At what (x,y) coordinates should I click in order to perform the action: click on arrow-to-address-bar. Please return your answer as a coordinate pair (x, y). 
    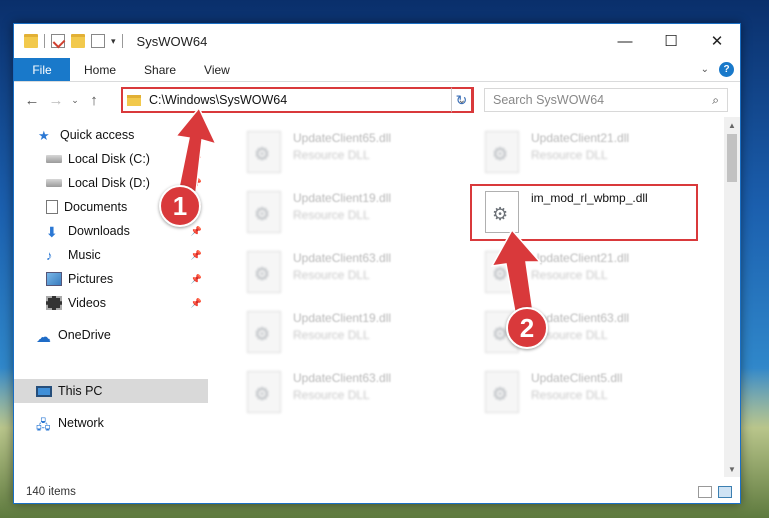
    Looking at the image, I should click on (196, 149).